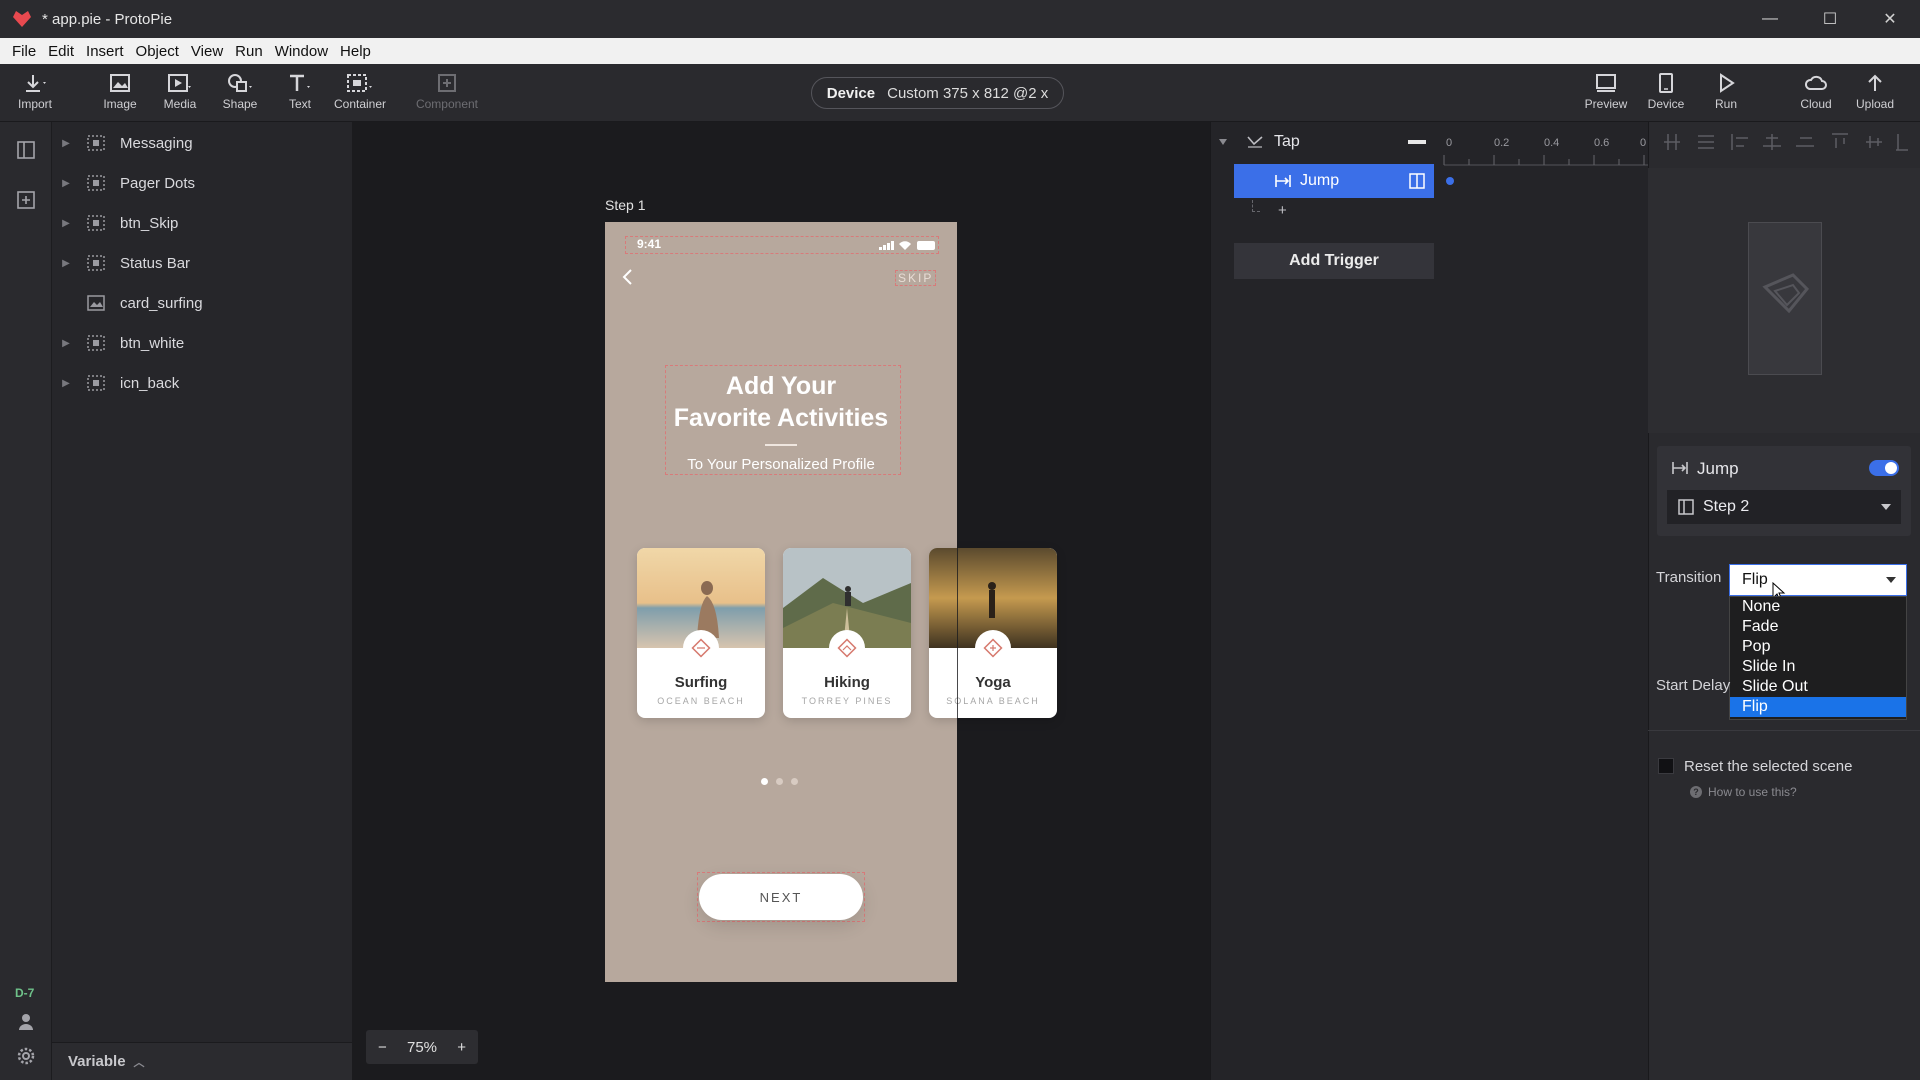 This screenshot has height=1080, width=1920. I want to click on text-button: Text, so click(300, 94).